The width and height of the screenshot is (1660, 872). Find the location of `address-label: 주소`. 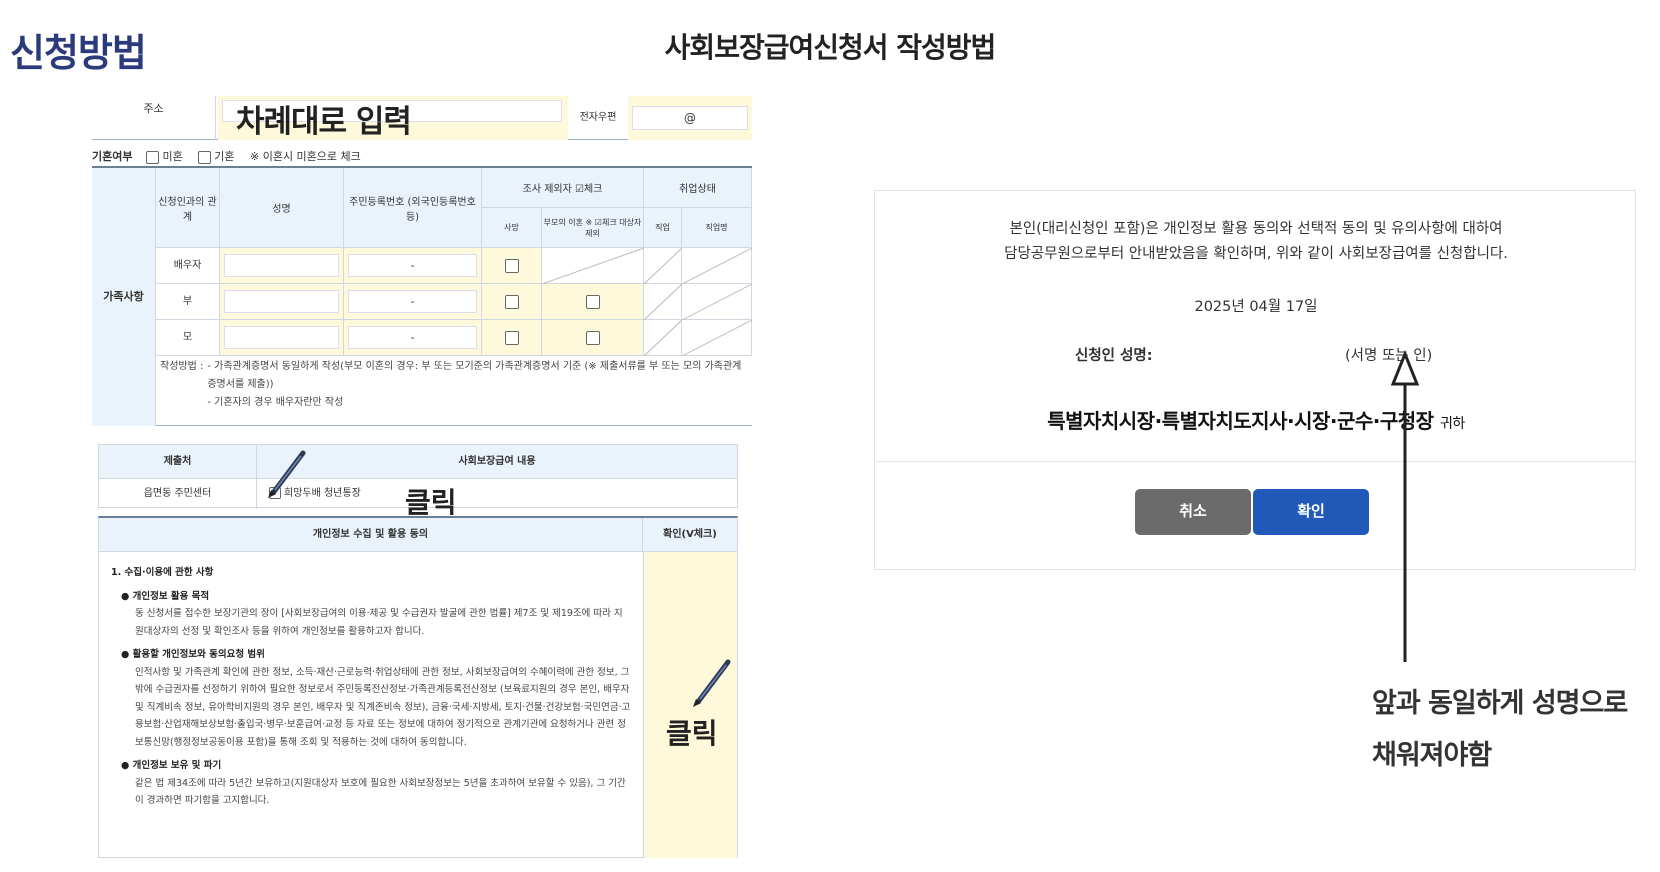

address-label: 주소 is located at coordinates (154, 118).